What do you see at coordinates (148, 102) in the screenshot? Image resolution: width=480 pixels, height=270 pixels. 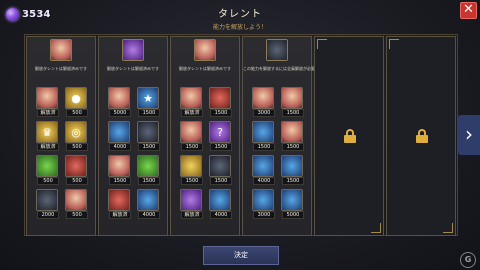 I see `talent-node-wizard: ★ 1500` at bounding box center [148, 102].